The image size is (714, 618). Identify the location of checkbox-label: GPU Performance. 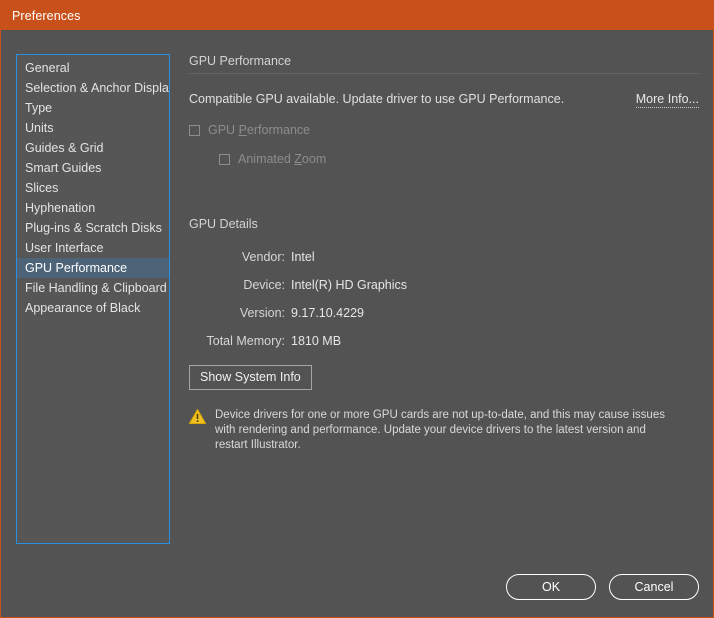
(259, 130).